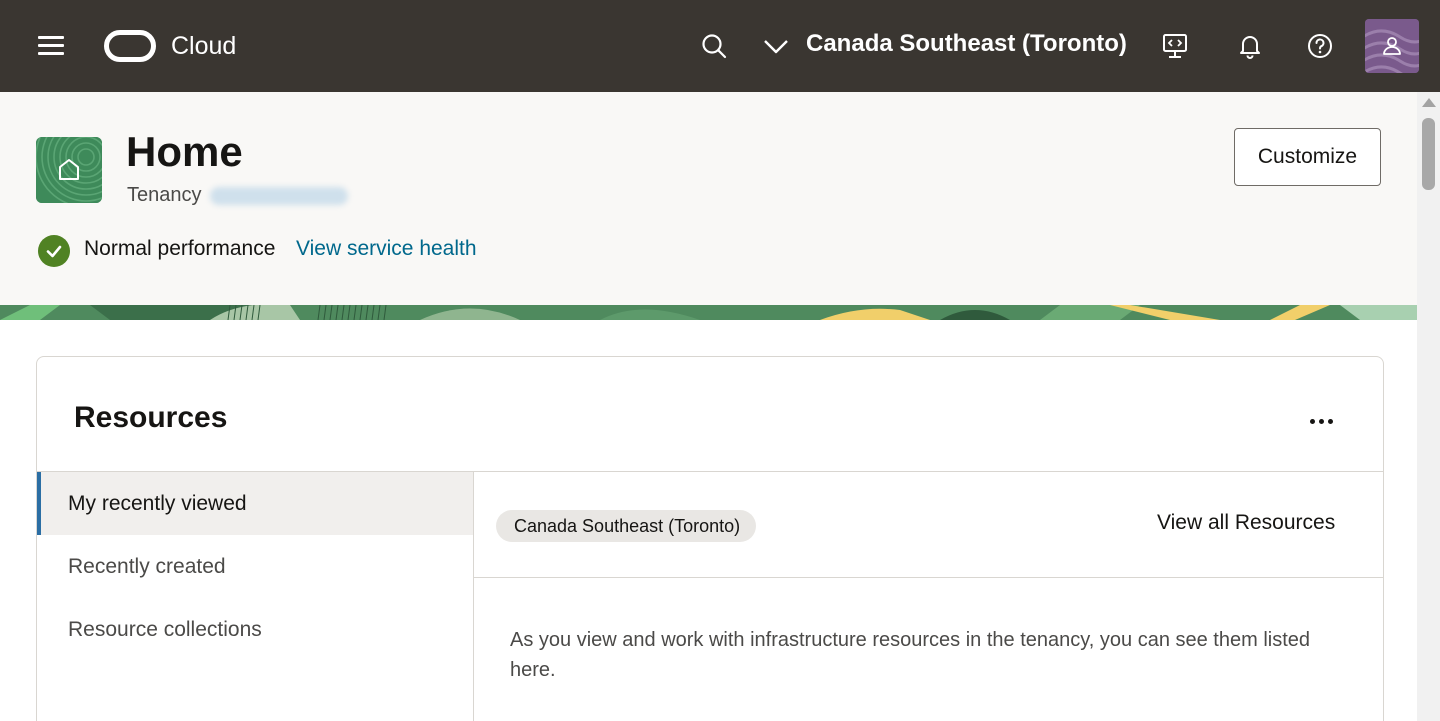 This screenshot has height=721, width=1440. I want to click on oracle-logo-icon, so click(130, 46).